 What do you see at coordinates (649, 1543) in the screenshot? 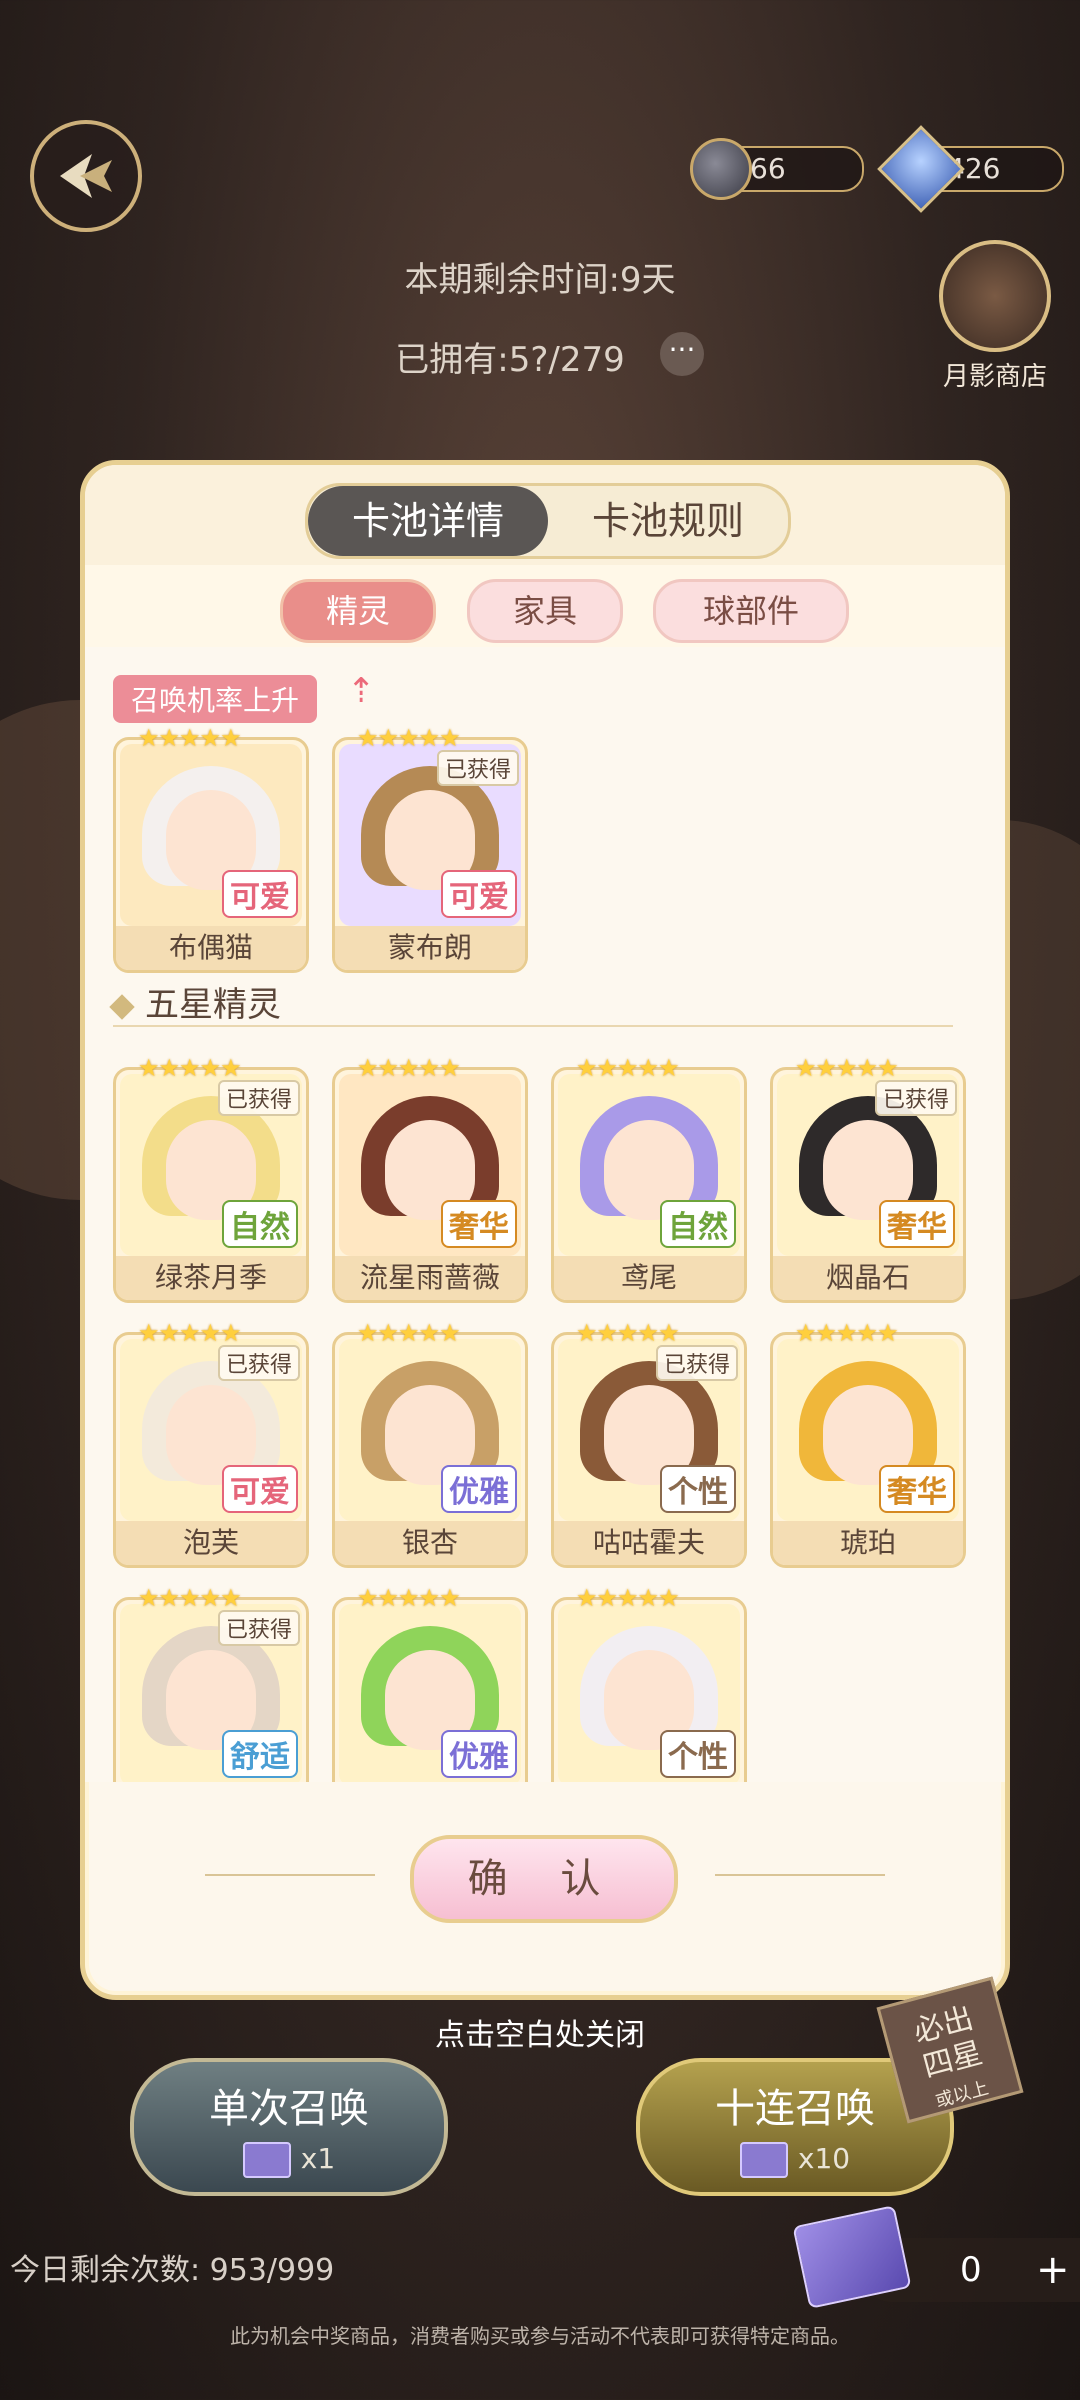
I see `sprite-name: 咕咕霍夫` at bounding box center [649, 1543].